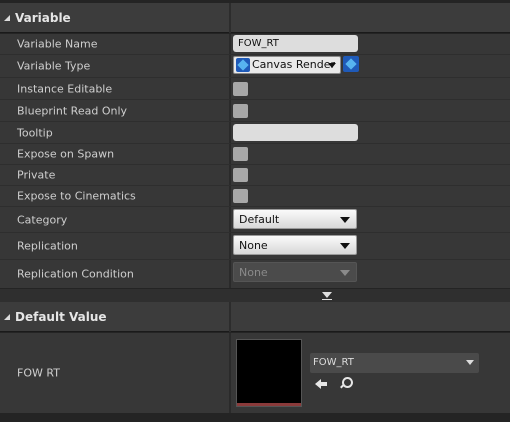  What do you see at coordinates (54, 66) in the screenshot?
I see `variable-type-label: Variable Type` at bounding box center [54, 66].